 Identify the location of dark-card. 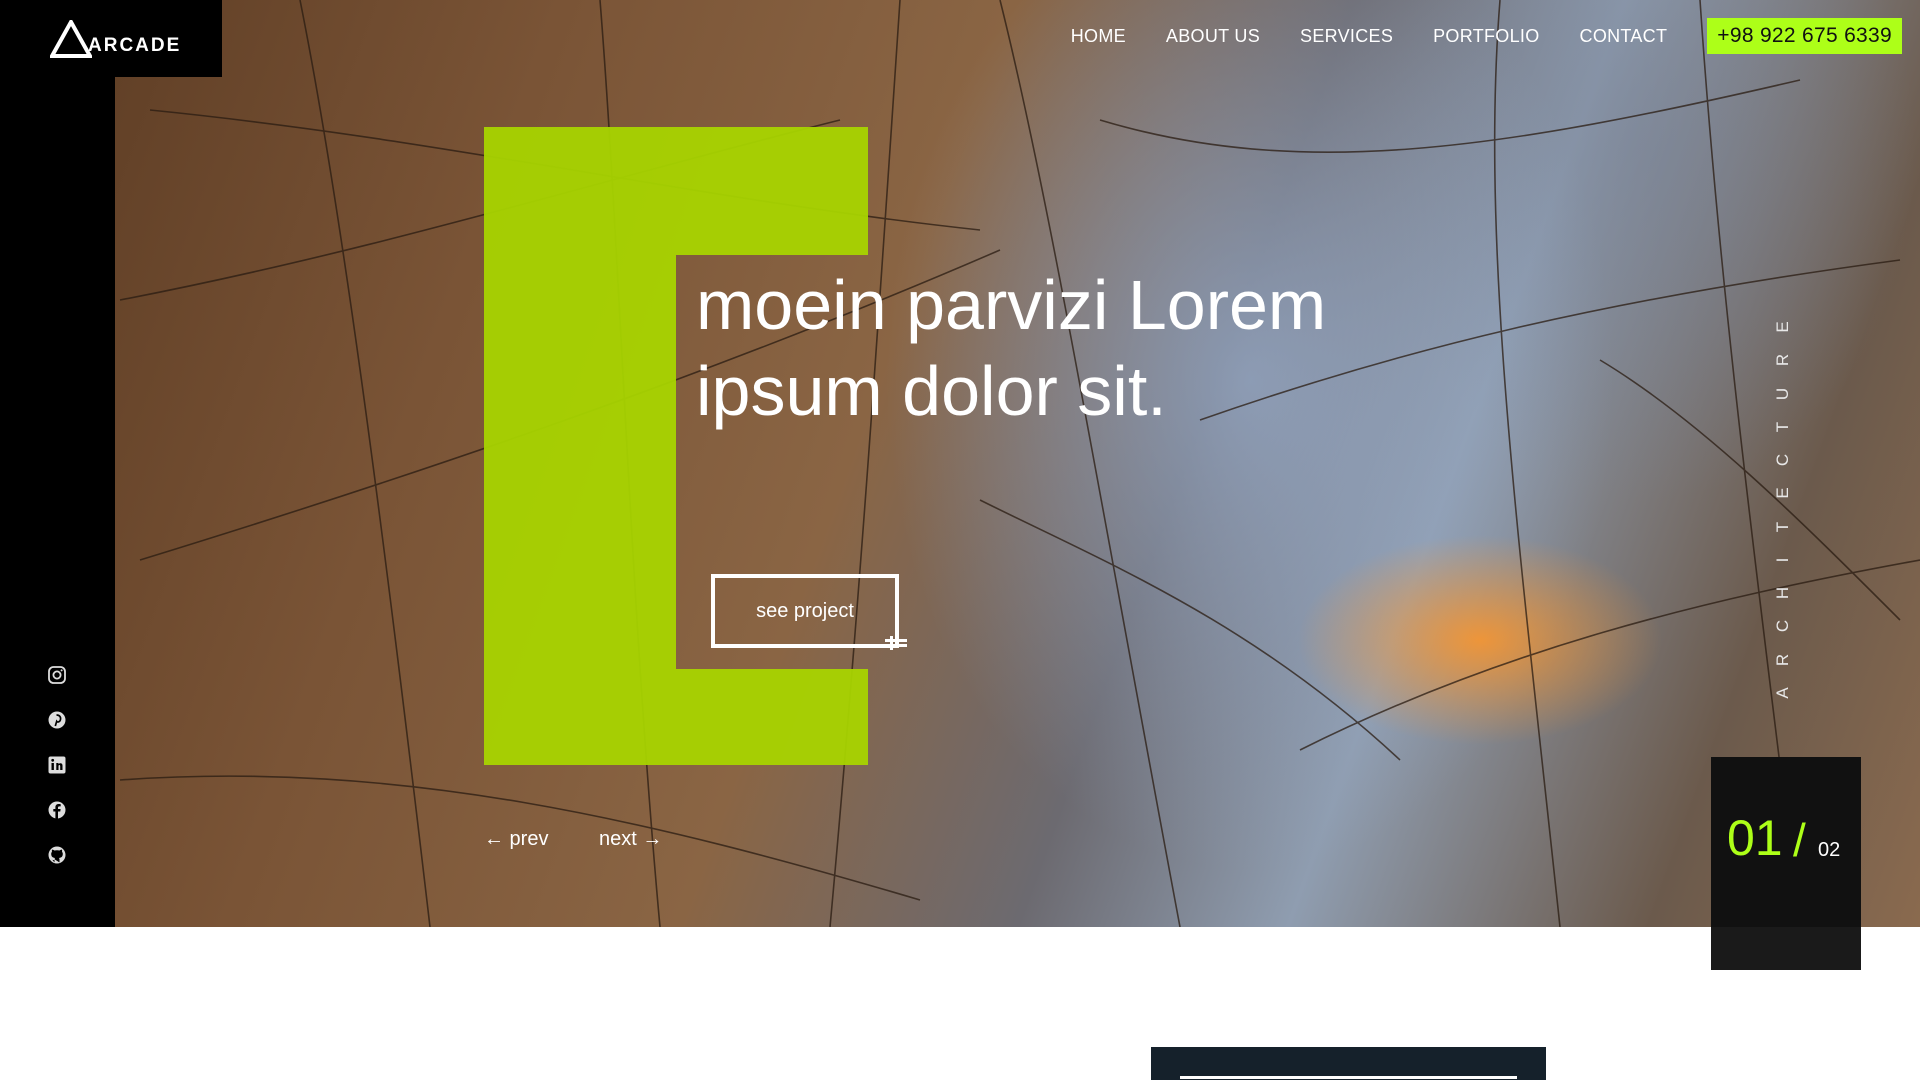
(1348, 1063).